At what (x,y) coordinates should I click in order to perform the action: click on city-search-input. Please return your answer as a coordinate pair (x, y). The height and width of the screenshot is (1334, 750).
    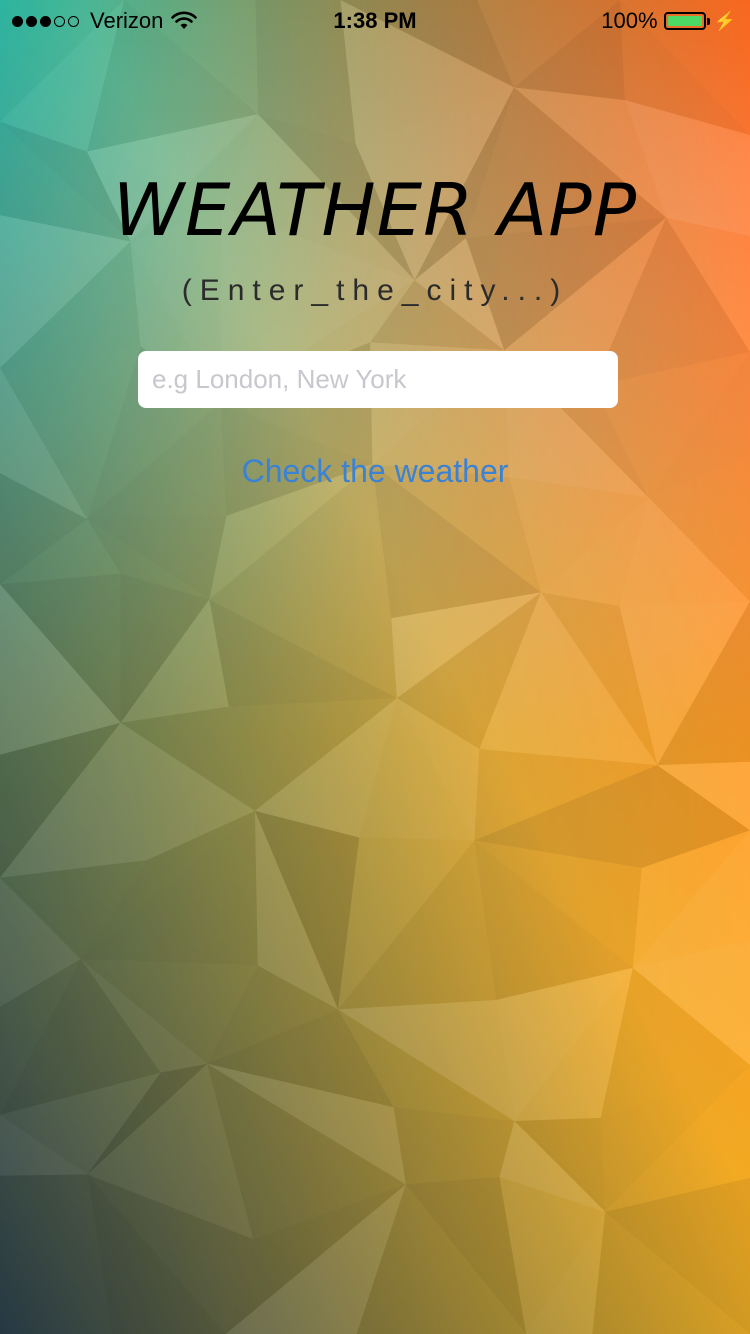
    Looking at the image, I should click on (378, 379).